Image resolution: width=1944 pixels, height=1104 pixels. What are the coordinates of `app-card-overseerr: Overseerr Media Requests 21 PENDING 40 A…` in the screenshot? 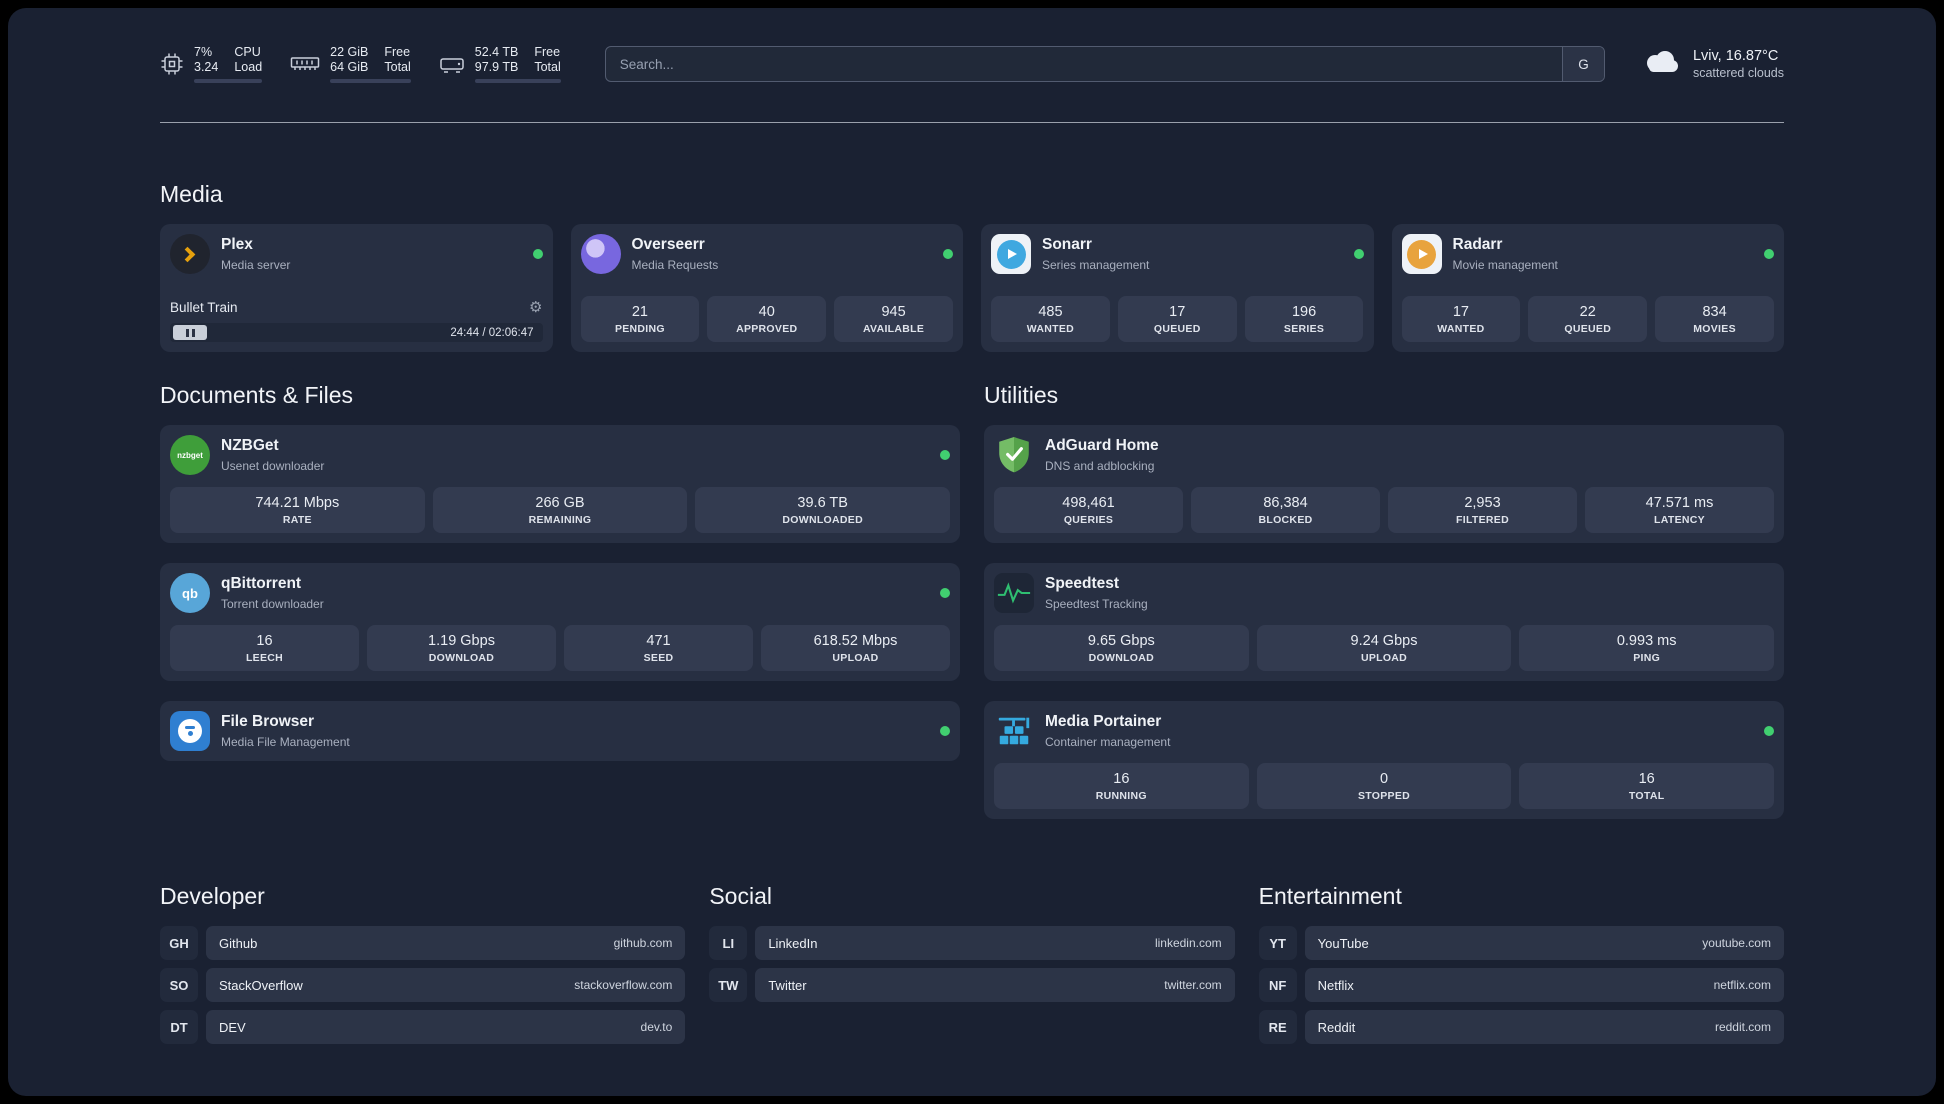 It's located at (766, 288).